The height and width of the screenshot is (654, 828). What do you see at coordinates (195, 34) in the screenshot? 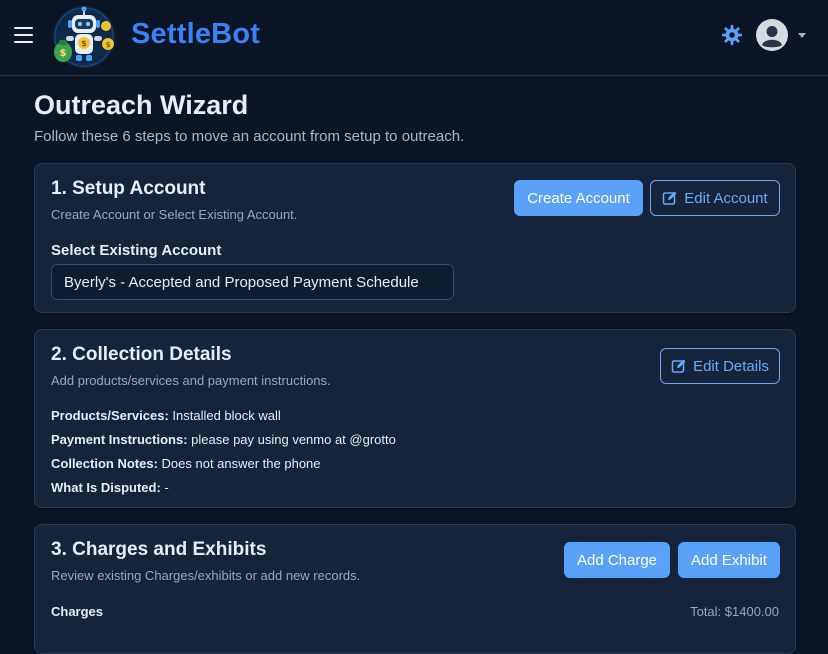
I see `brand-name: SettleBot` at bounding box center [195, 34].